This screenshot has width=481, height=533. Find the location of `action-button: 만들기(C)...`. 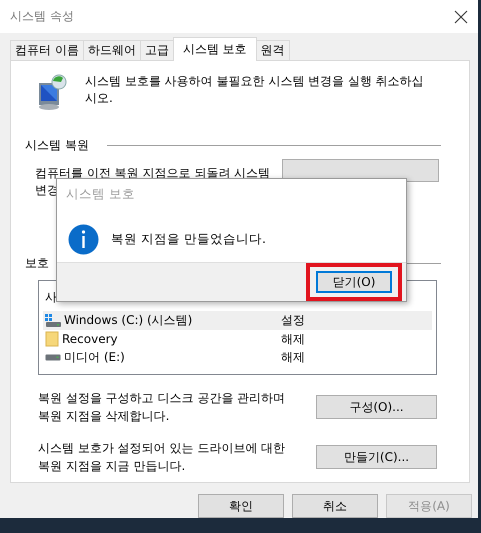

action-button: 만들기(C)... is located at coordinates (376, 457).